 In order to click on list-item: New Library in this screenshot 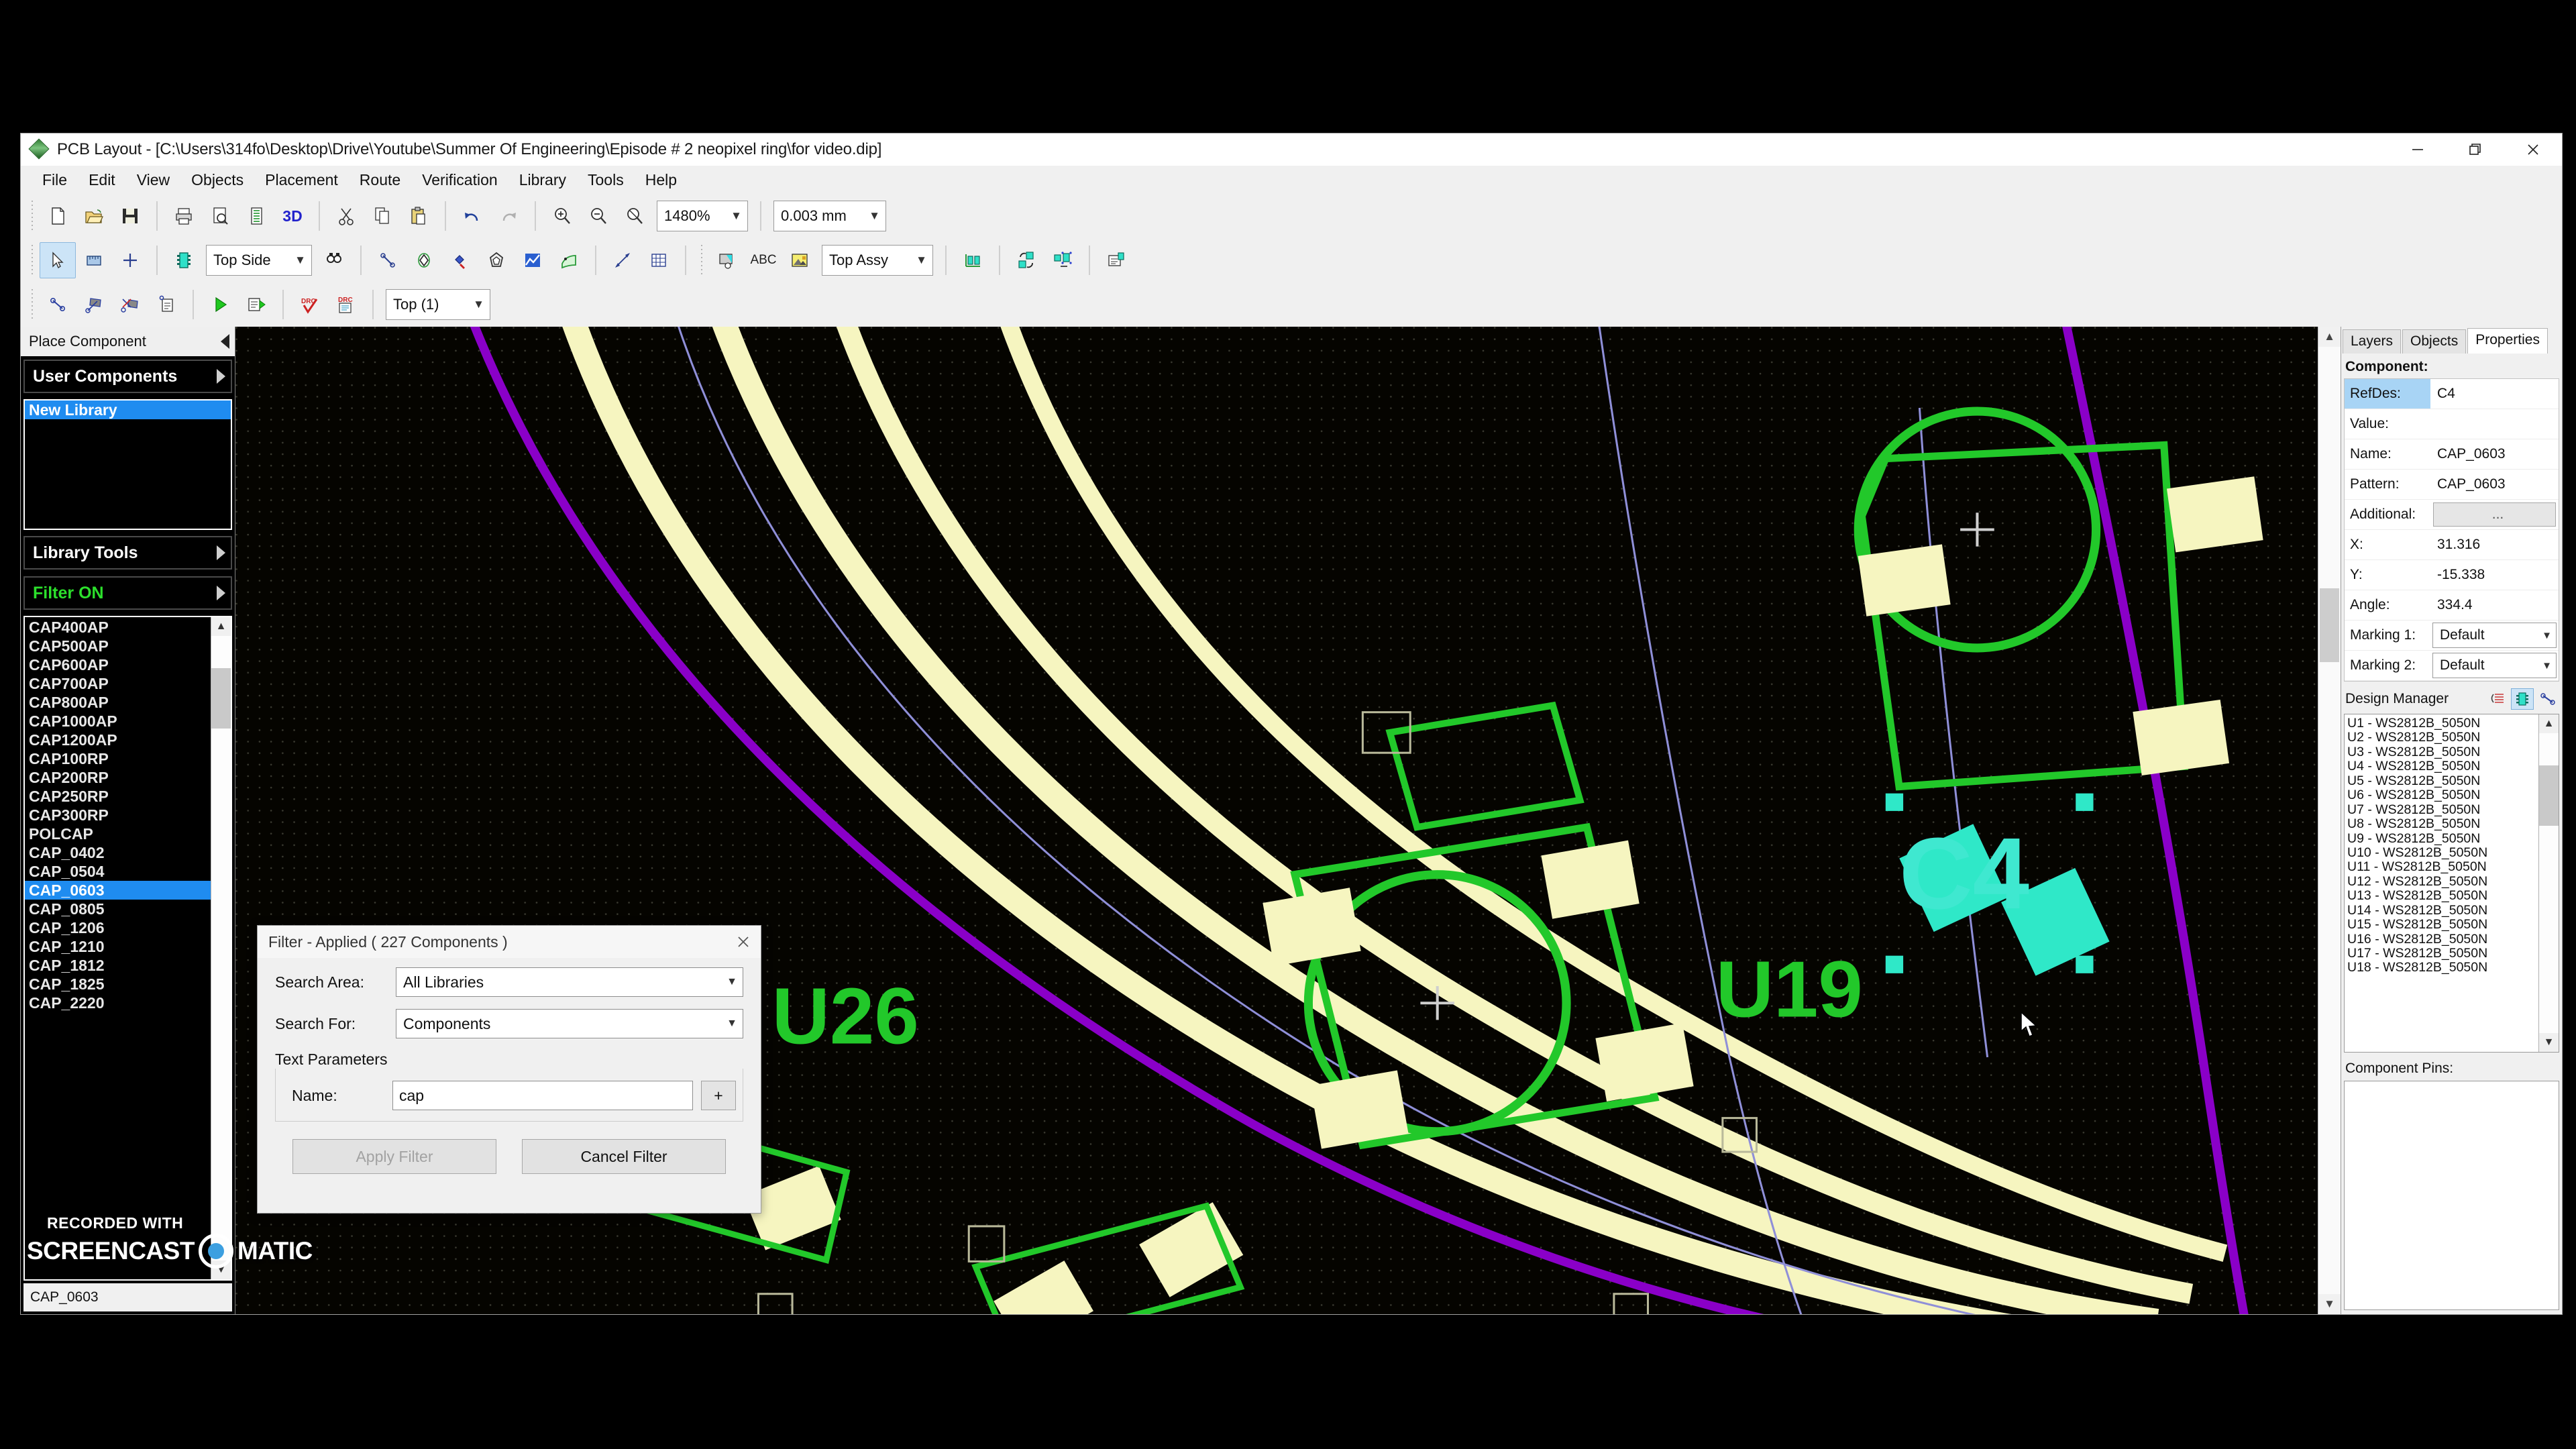, I will do `click(128, 409)`.